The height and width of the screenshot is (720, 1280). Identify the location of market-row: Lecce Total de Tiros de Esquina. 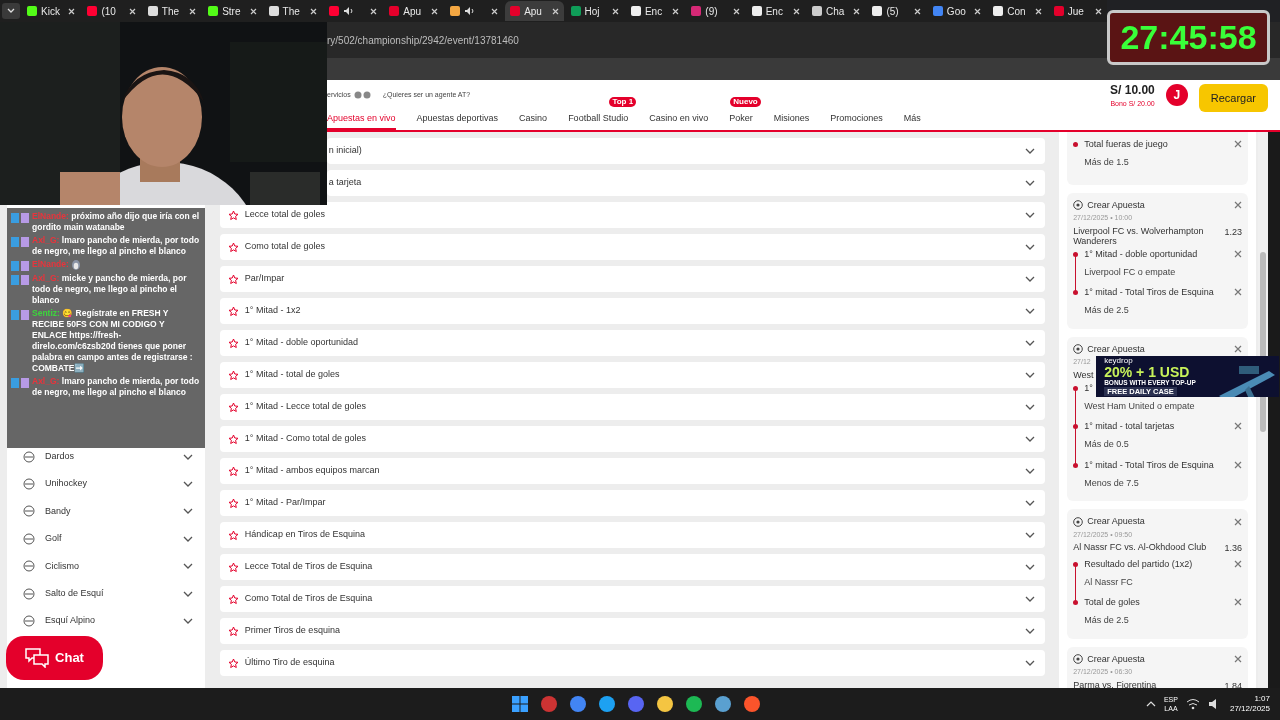
(632, 567).